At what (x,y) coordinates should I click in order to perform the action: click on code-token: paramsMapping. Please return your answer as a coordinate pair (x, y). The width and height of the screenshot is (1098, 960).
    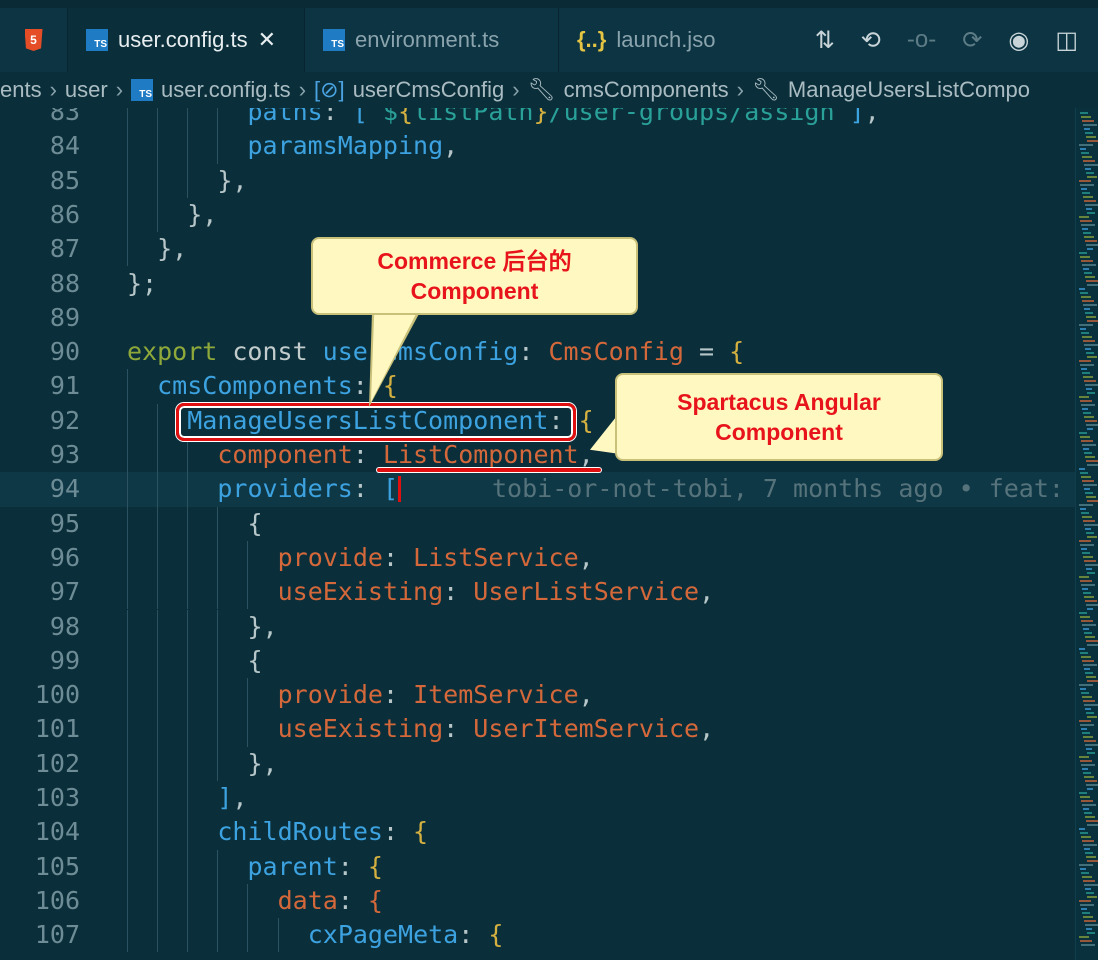
    Looking at the image, I should click on (345, 146).